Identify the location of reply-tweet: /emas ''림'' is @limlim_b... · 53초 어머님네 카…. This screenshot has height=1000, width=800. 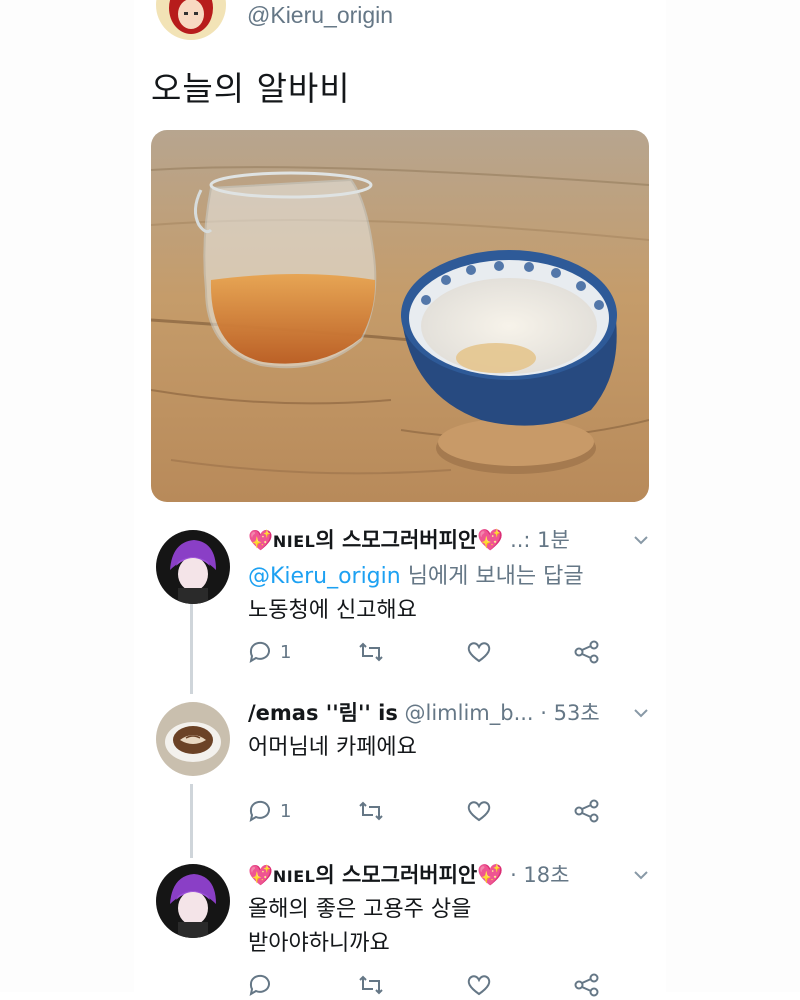
(405, 763).